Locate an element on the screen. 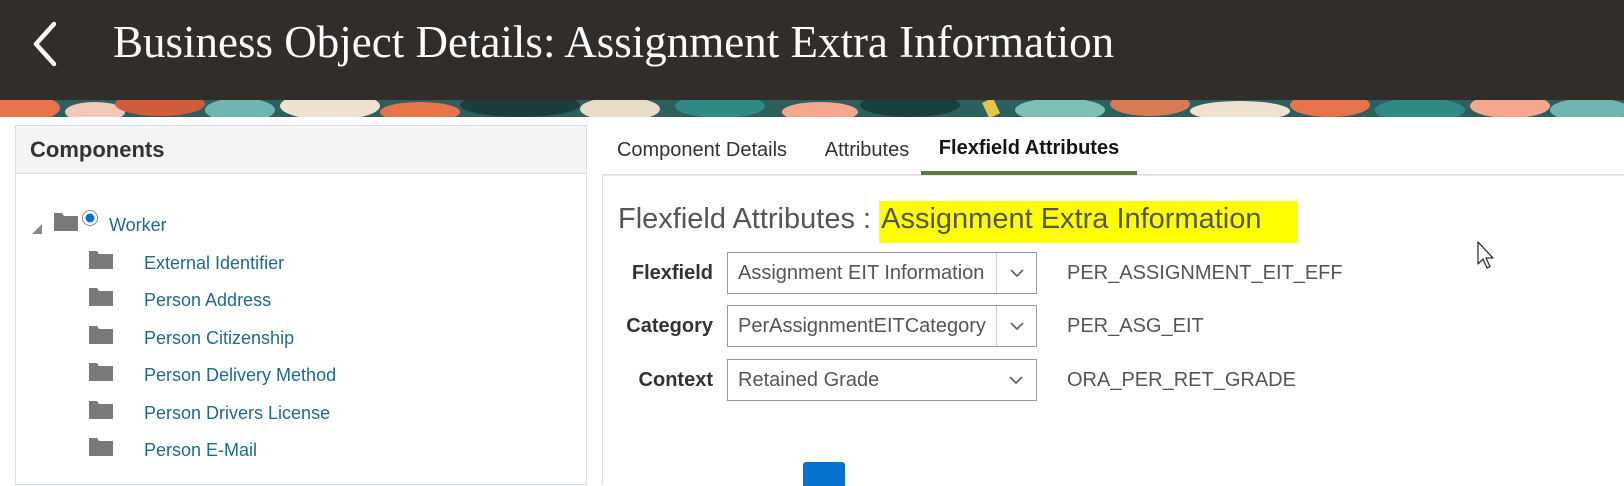 The width and height of the screenshot is (1624, 486). category-select: PerAssignmentEITCategory is located at coordinates (882, 326).